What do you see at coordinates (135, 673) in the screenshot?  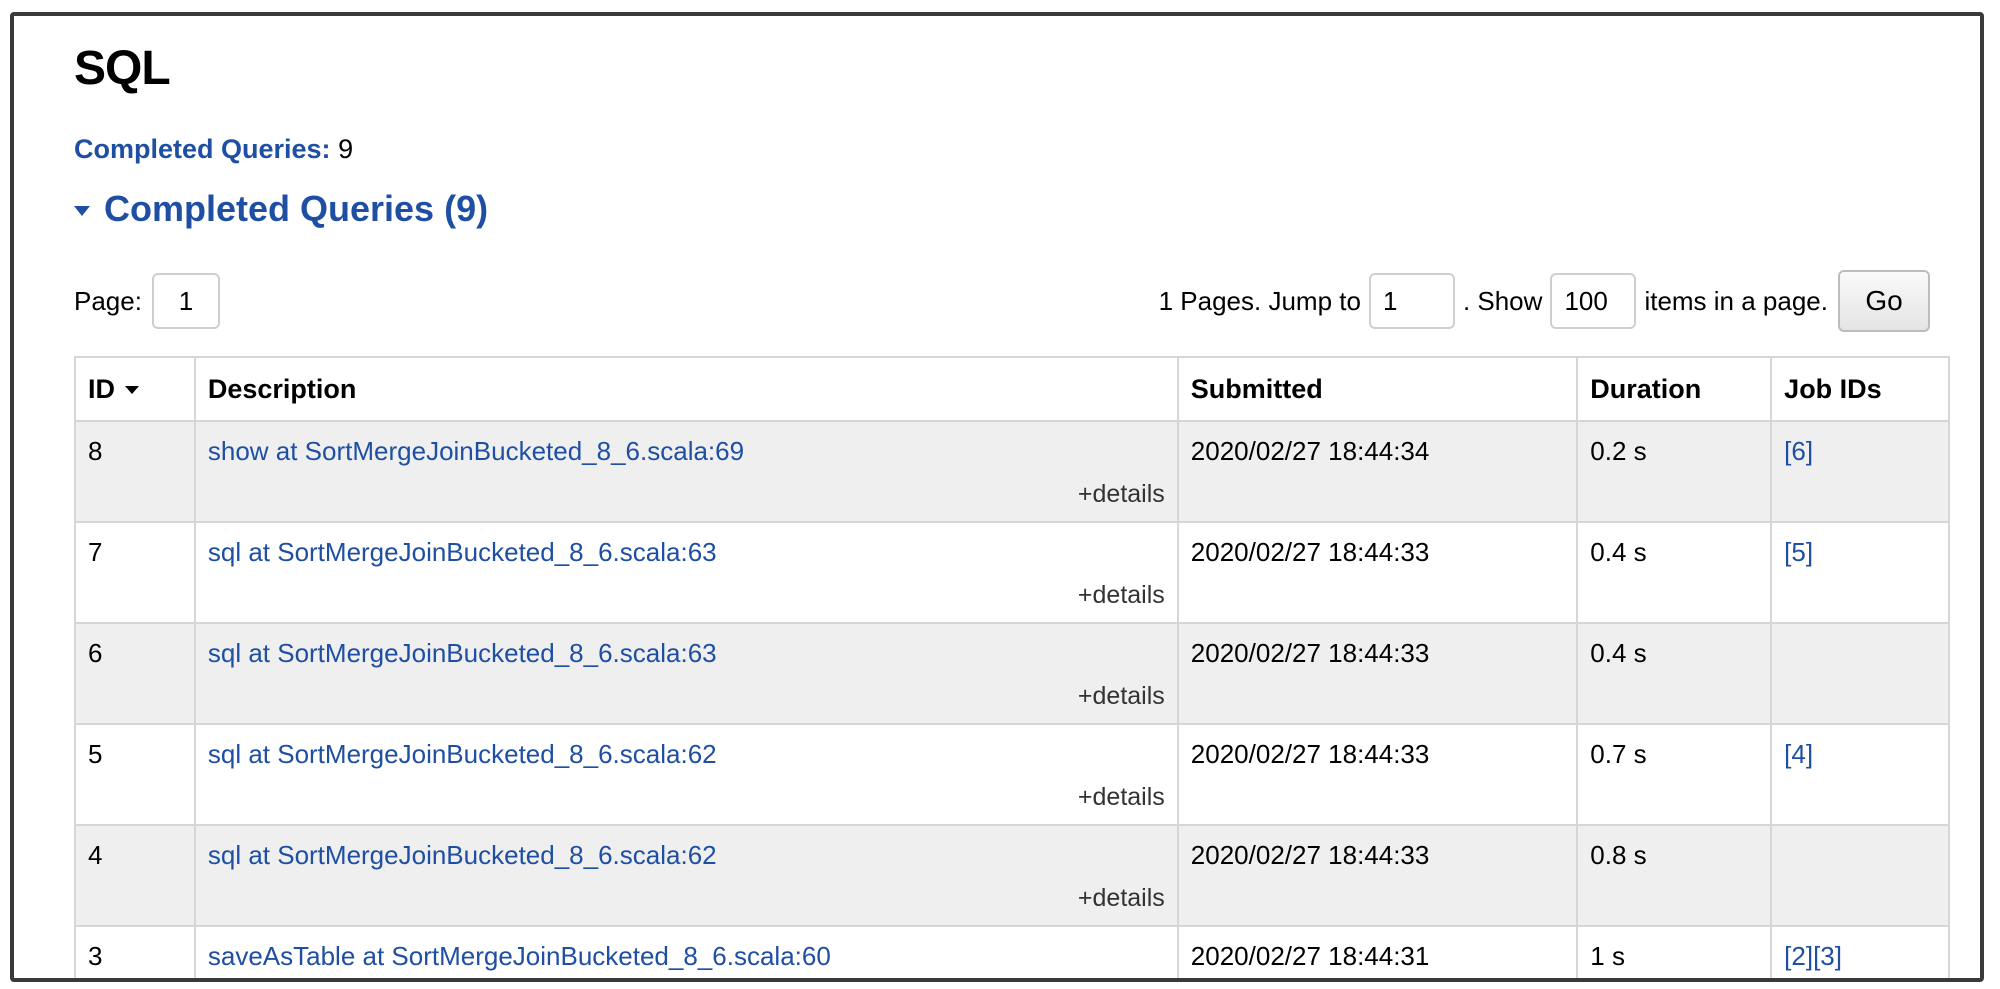 I see `cell-id: 6` at bounding box center [135, 673].